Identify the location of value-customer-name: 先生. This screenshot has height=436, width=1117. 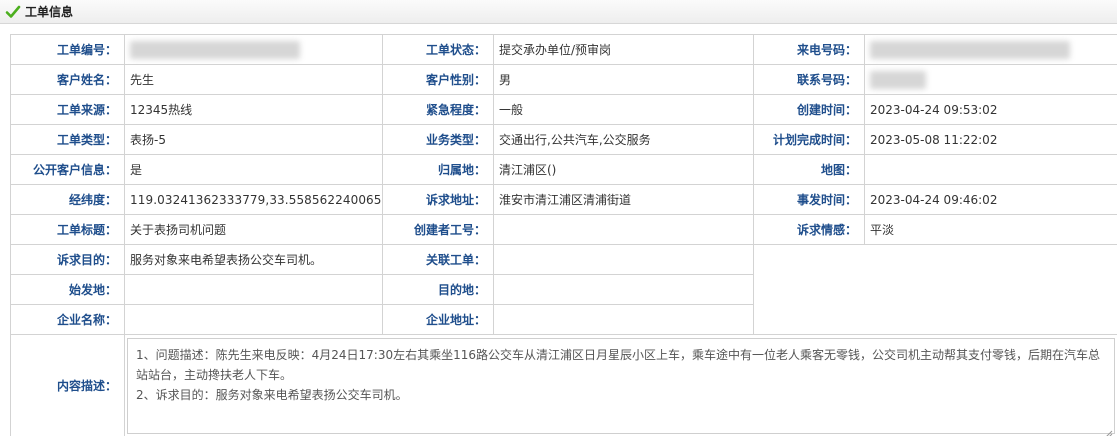
(254, 80).